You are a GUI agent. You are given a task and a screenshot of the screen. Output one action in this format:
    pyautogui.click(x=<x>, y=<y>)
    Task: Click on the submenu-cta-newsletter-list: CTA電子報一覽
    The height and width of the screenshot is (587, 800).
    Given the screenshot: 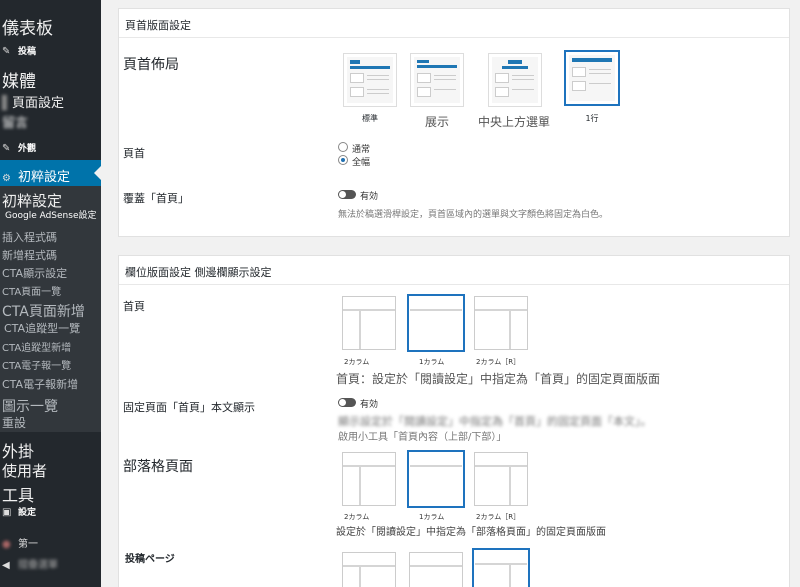 What is the action you would take?
    pyautogui.click(x=36, y=364)
    